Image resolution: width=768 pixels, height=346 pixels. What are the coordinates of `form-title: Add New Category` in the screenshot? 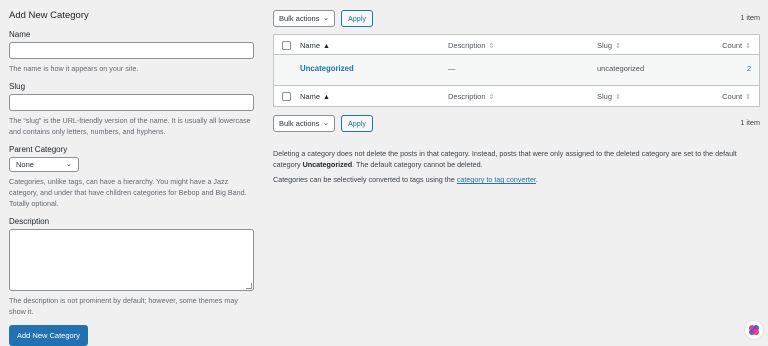 It's located at (49, 15).